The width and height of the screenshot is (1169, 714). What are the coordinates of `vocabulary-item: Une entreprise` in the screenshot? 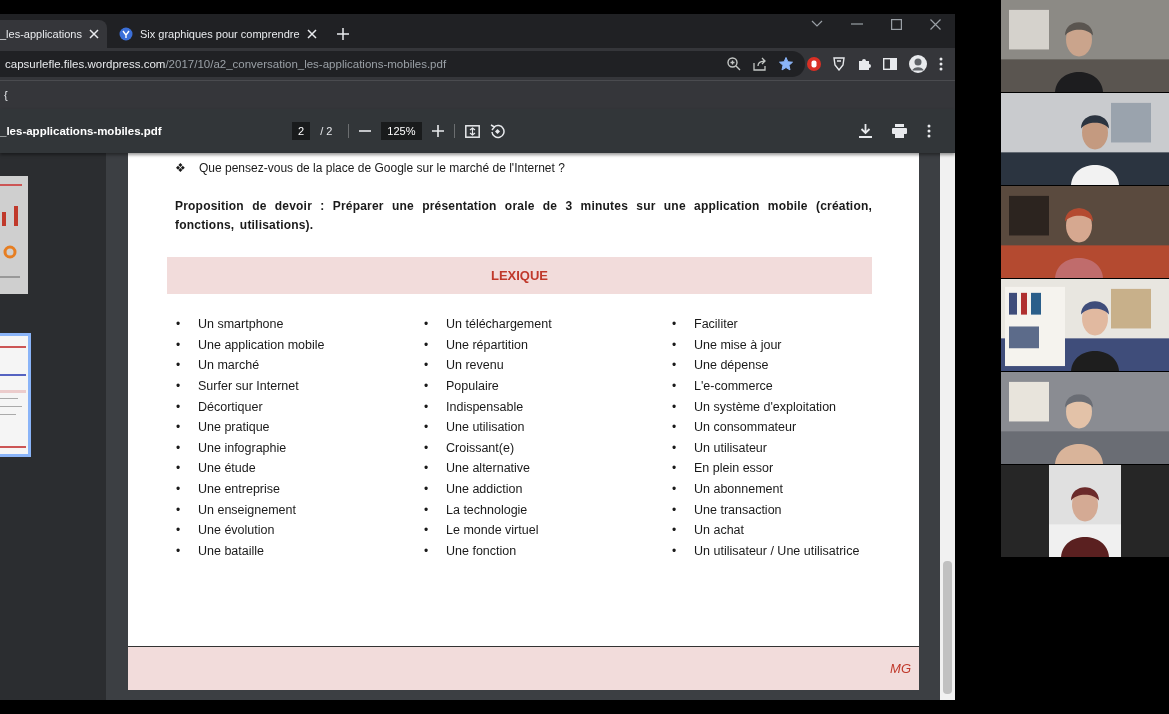 It's located at (239, 489).